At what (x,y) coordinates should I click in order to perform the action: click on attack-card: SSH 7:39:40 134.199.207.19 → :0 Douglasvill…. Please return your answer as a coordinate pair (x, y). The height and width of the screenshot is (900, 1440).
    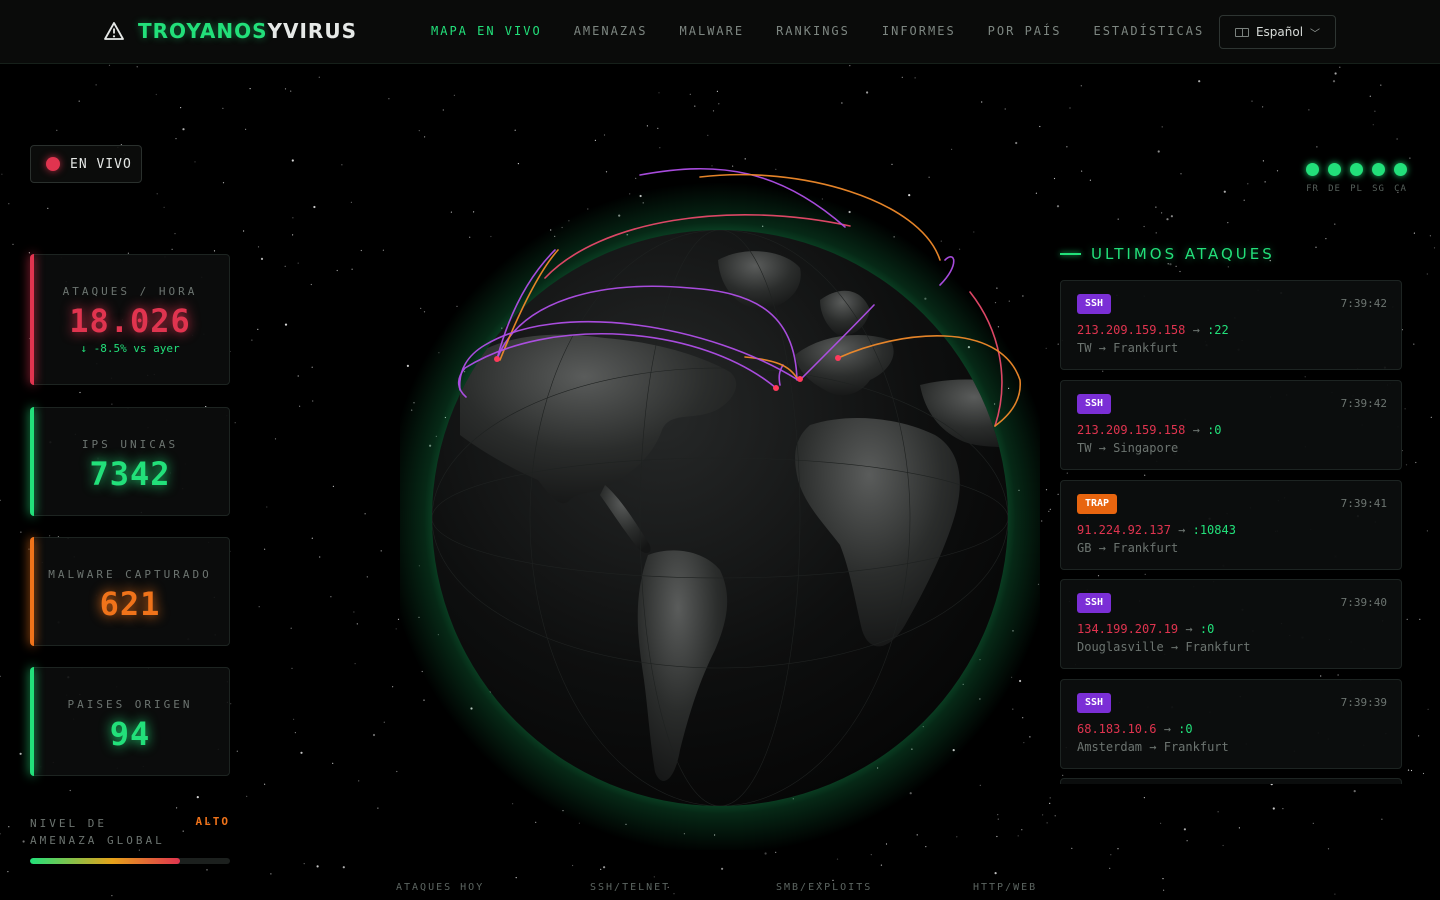
    Looking at the image, I should click on (1231, 624).